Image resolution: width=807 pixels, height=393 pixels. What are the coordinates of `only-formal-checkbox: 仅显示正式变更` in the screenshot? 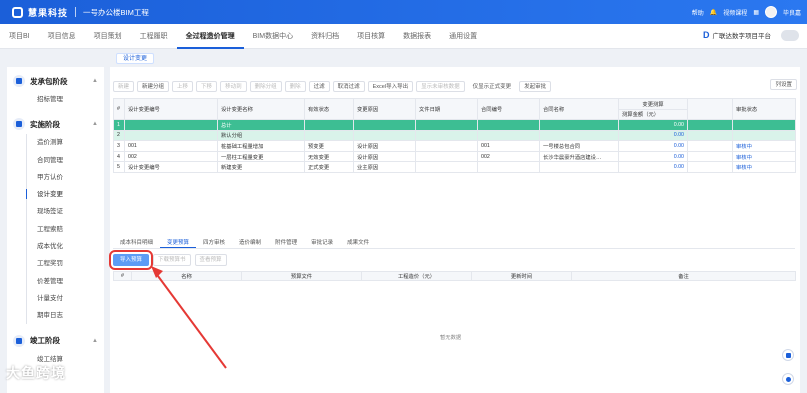 It's located at (492, 86).